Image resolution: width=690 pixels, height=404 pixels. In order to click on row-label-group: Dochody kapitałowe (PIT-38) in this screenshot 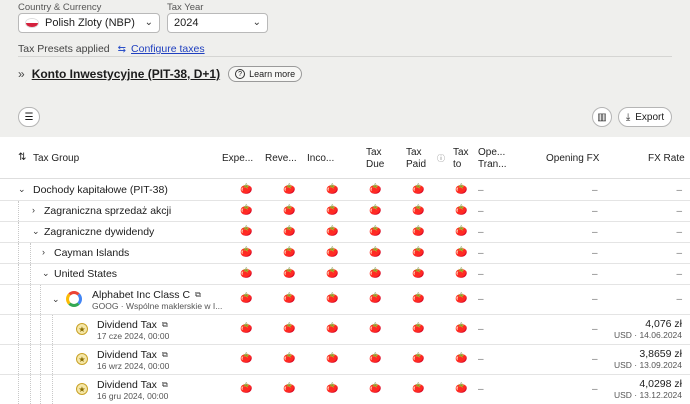, I will do `click(100, 190)`.